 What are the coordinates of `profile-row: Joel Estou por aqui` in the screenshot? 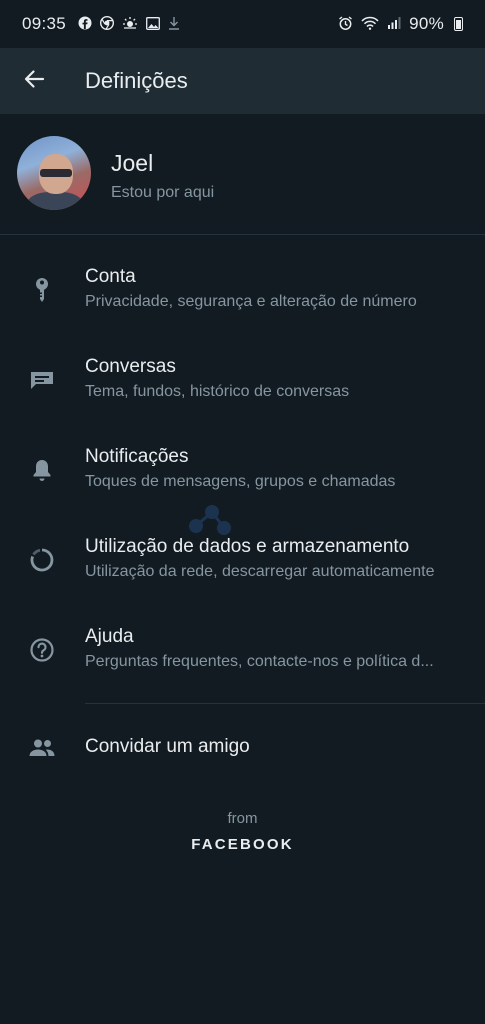 It's located at (242, 174).